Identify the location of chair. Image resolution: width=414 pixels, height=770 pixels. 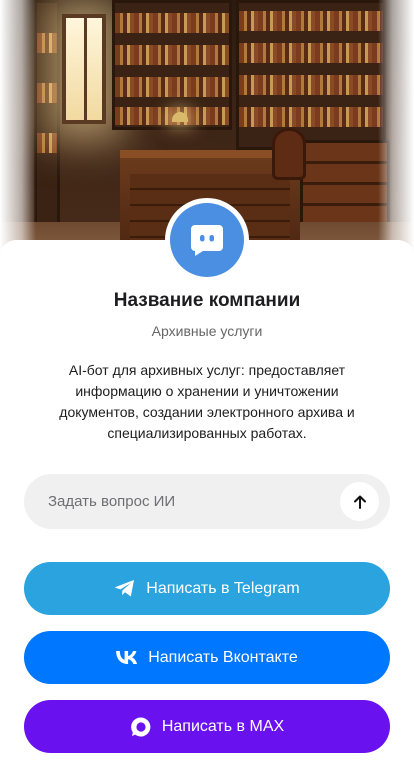
(289, 154).